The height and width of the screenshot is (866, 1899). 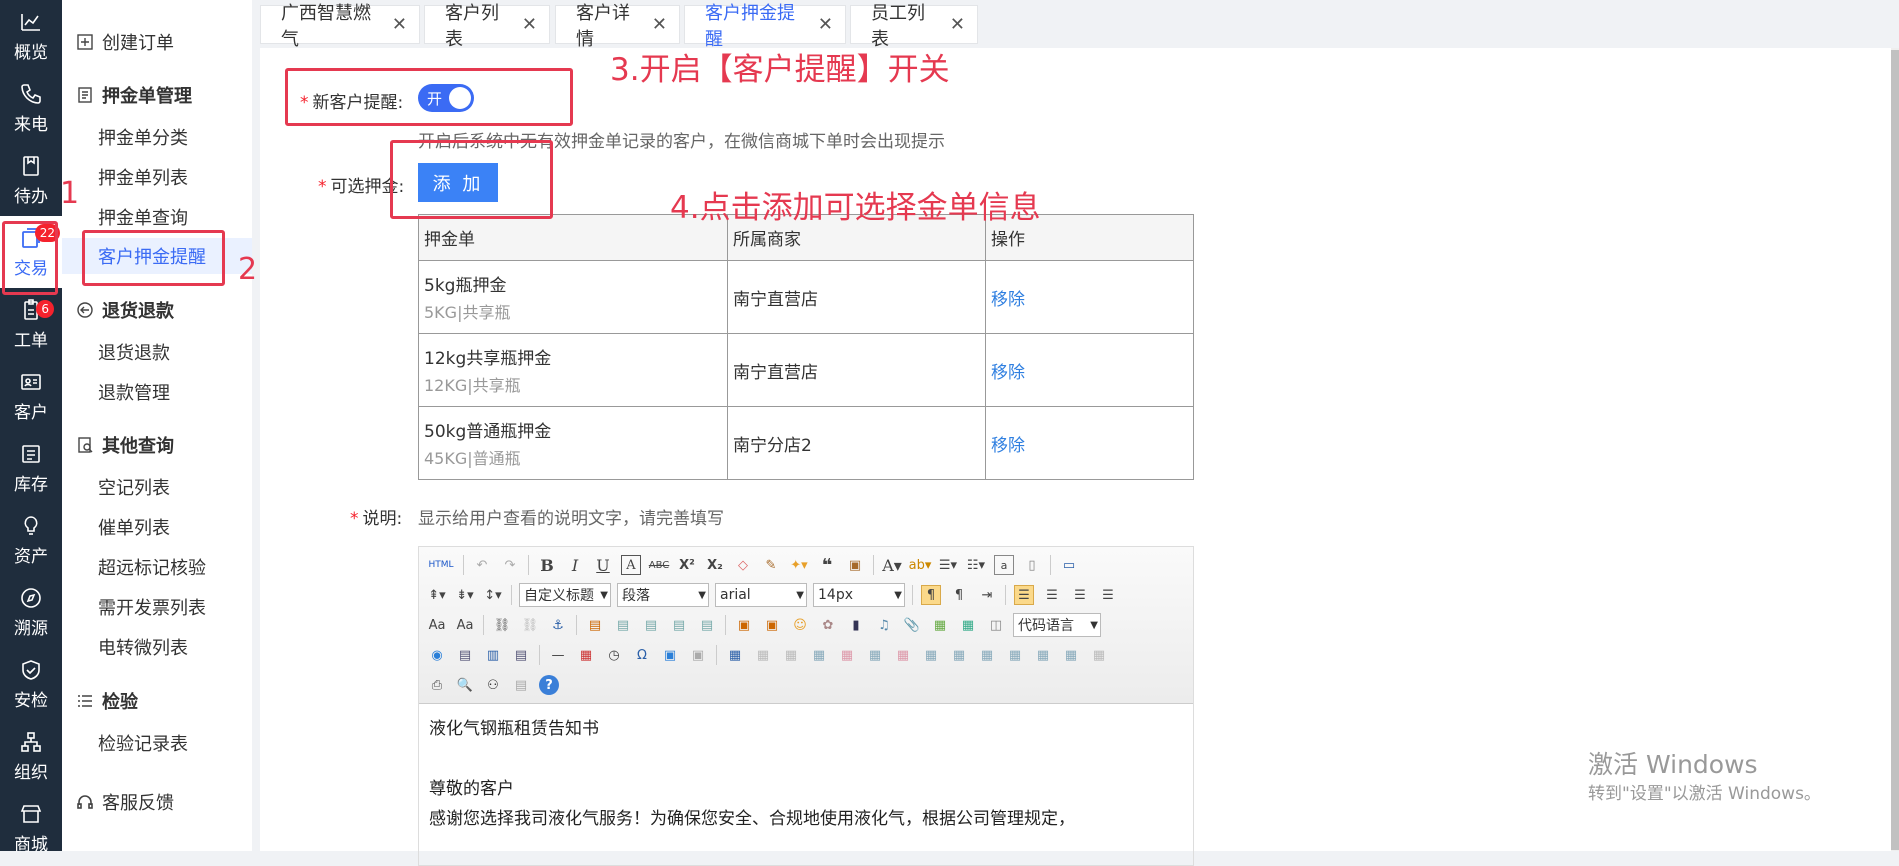 I want to click on merge-cells-icon: ▦, so click(x=931, y=655).